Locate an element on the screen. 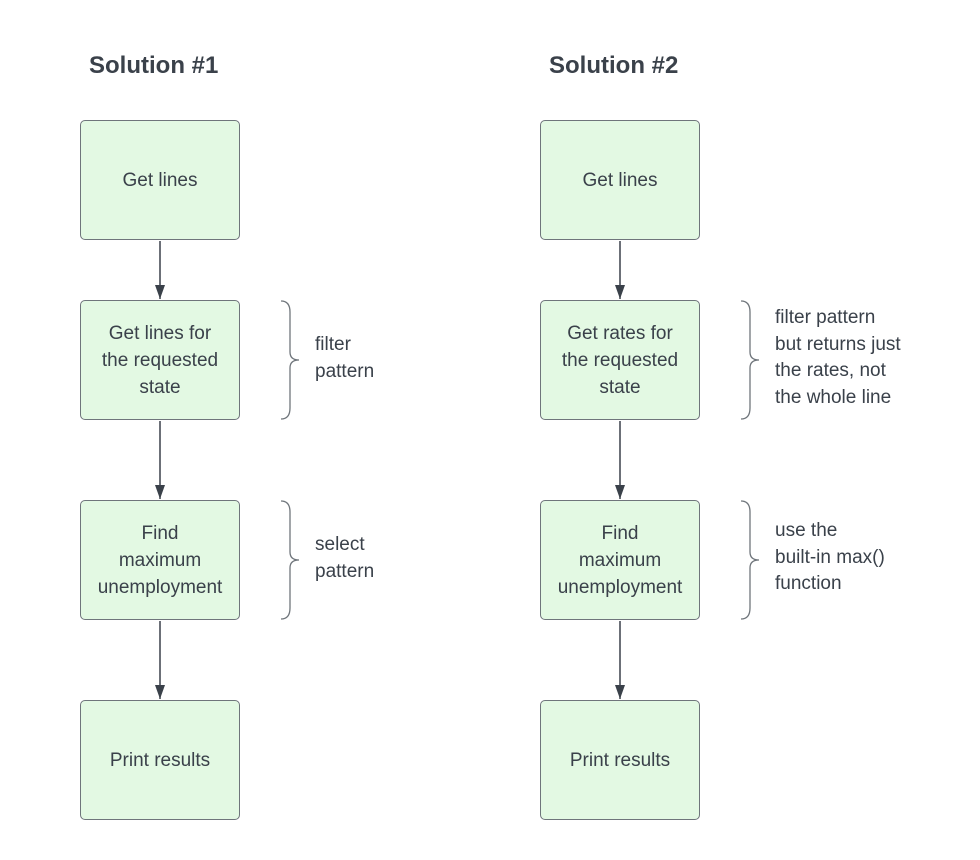 The height and width of the screenshot is (860, 980). s2-step-get-rates-for-state: Get rates for the requested state is located at coordinates (620, 360).